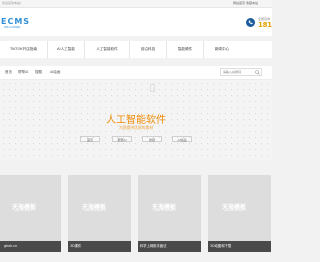 The width and height of the screenshot is (320, 262). I want to click on card-item: 天海模板 www.thinkphp.cn 科学上网助手魔法, so click(169, 213).